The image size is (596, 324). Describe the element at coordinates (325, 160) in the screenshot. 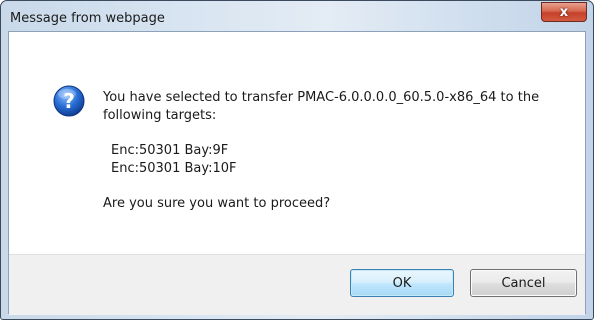

I see `target-list: Enc:50301 Bay:9F Enc:50301 Bay:10F` at that location.